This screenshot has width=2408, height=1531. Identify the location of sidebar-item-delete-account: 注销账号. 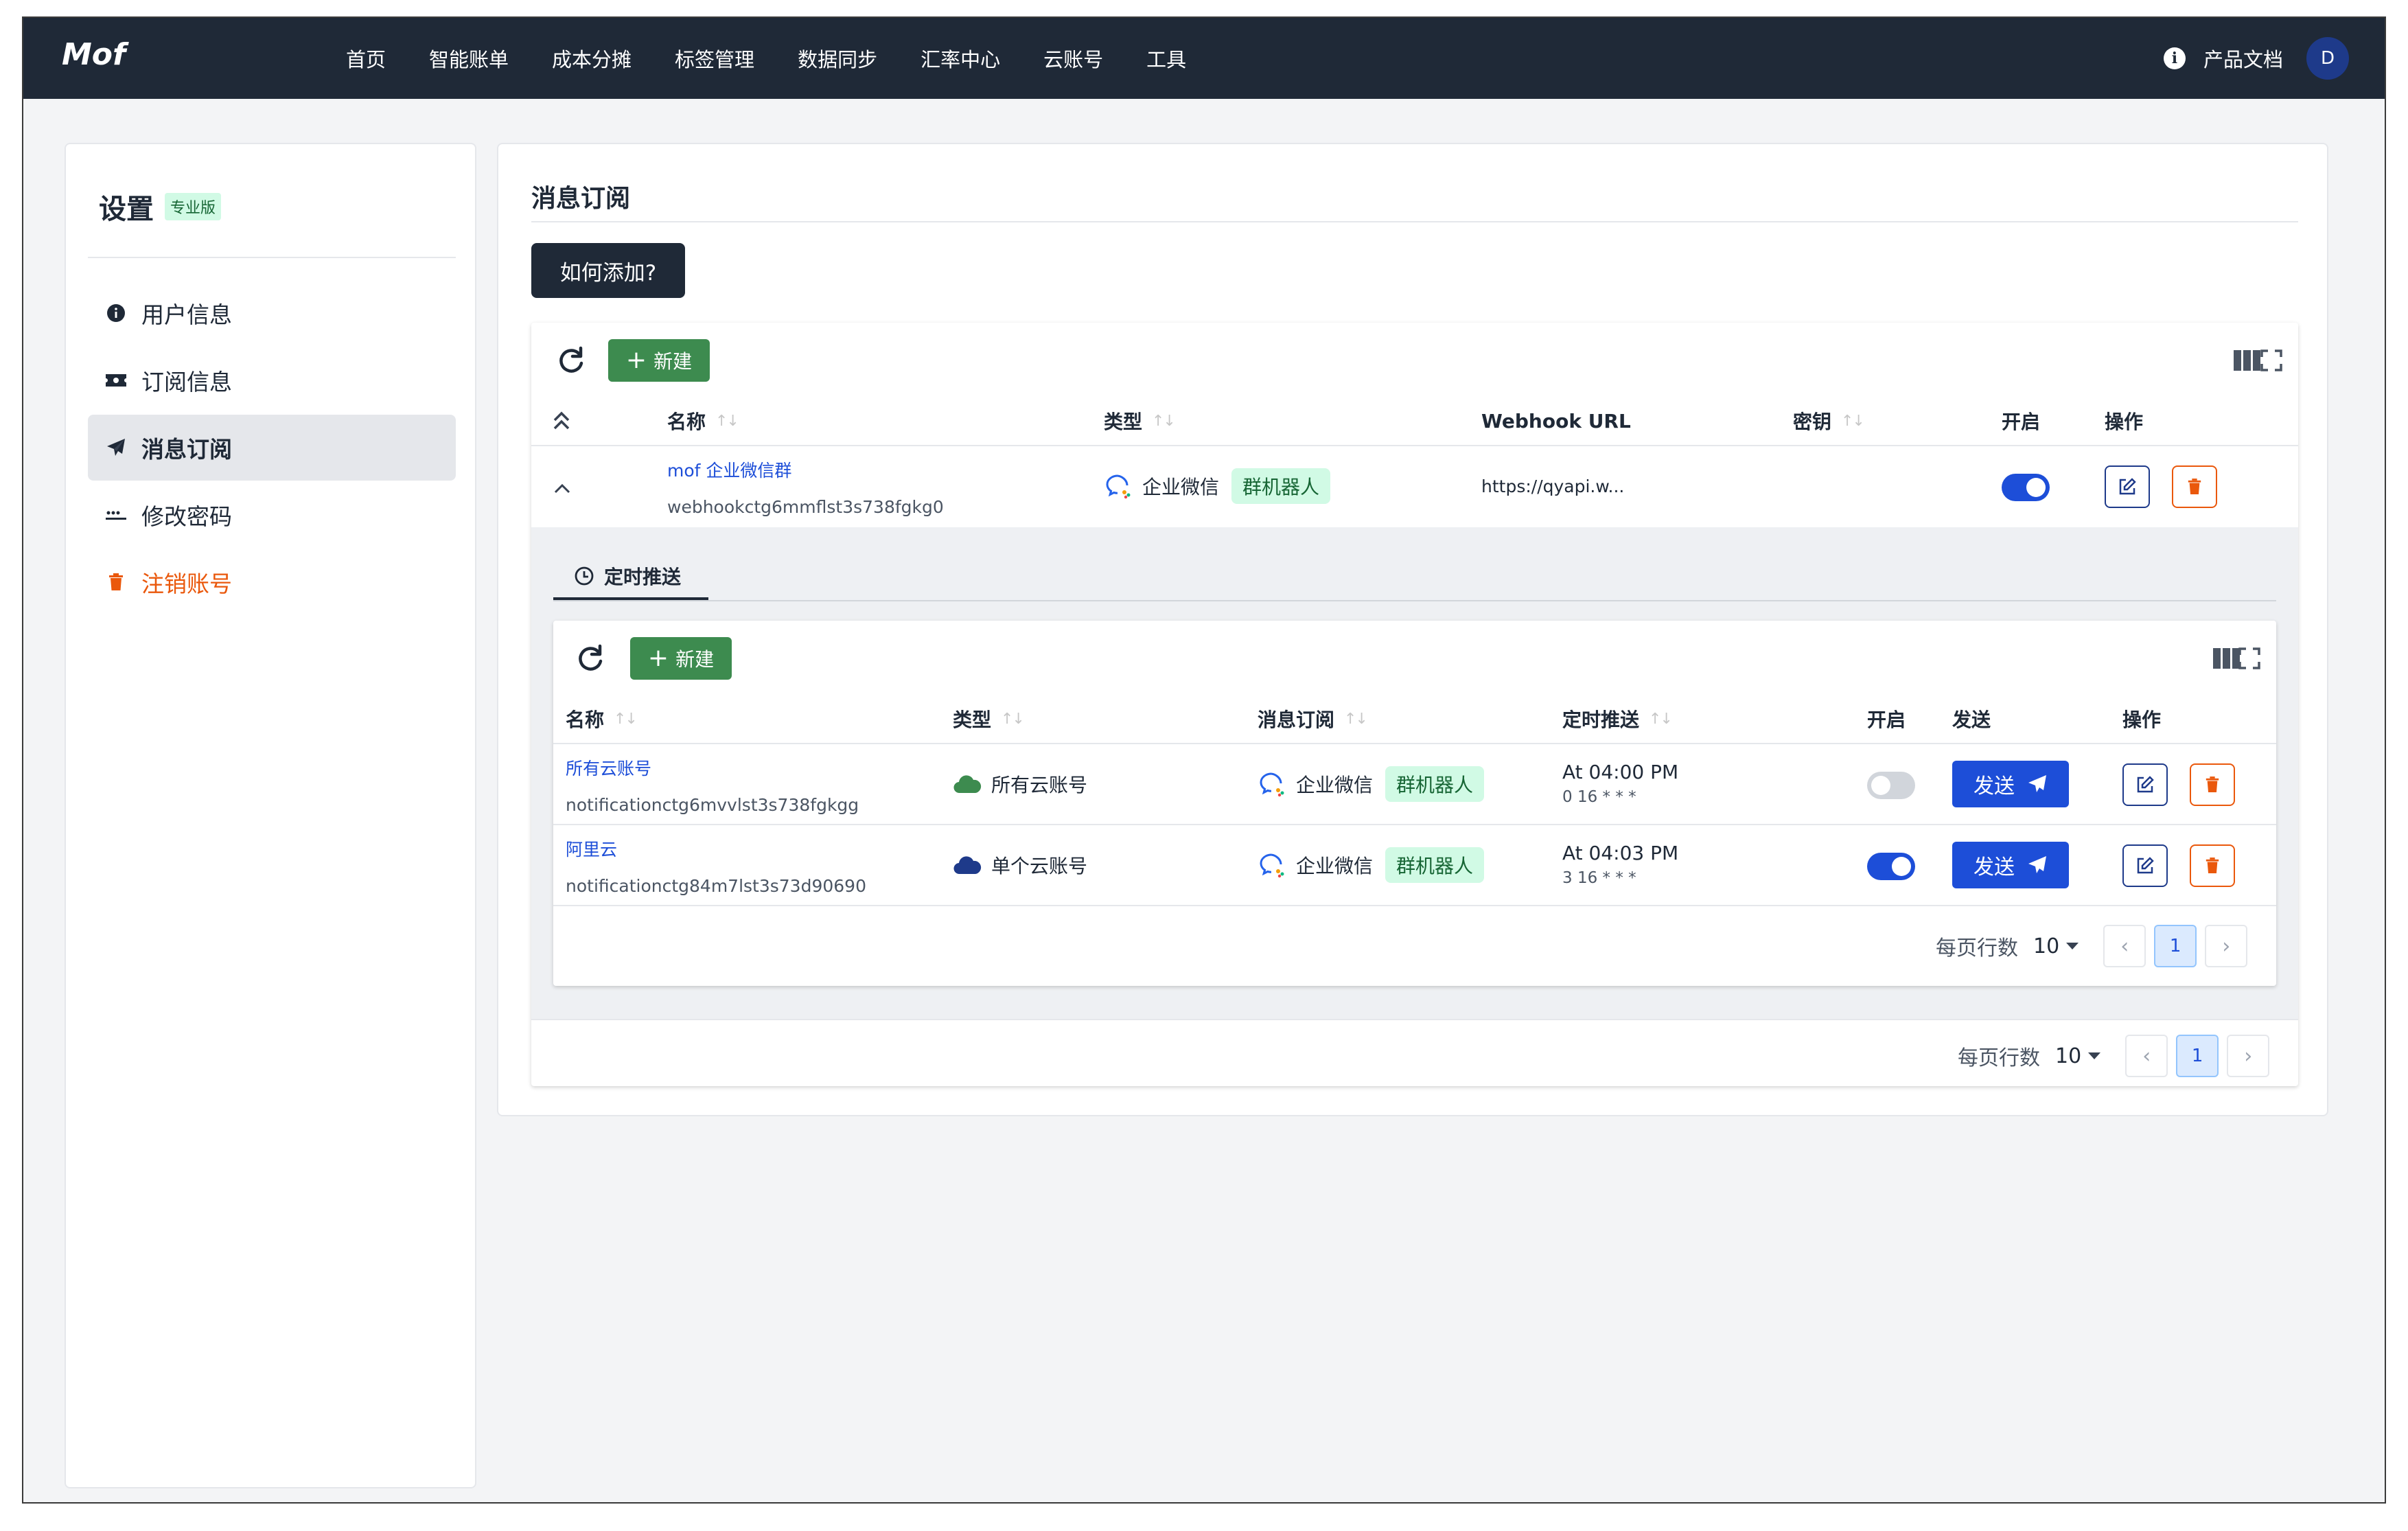
(272, 582).